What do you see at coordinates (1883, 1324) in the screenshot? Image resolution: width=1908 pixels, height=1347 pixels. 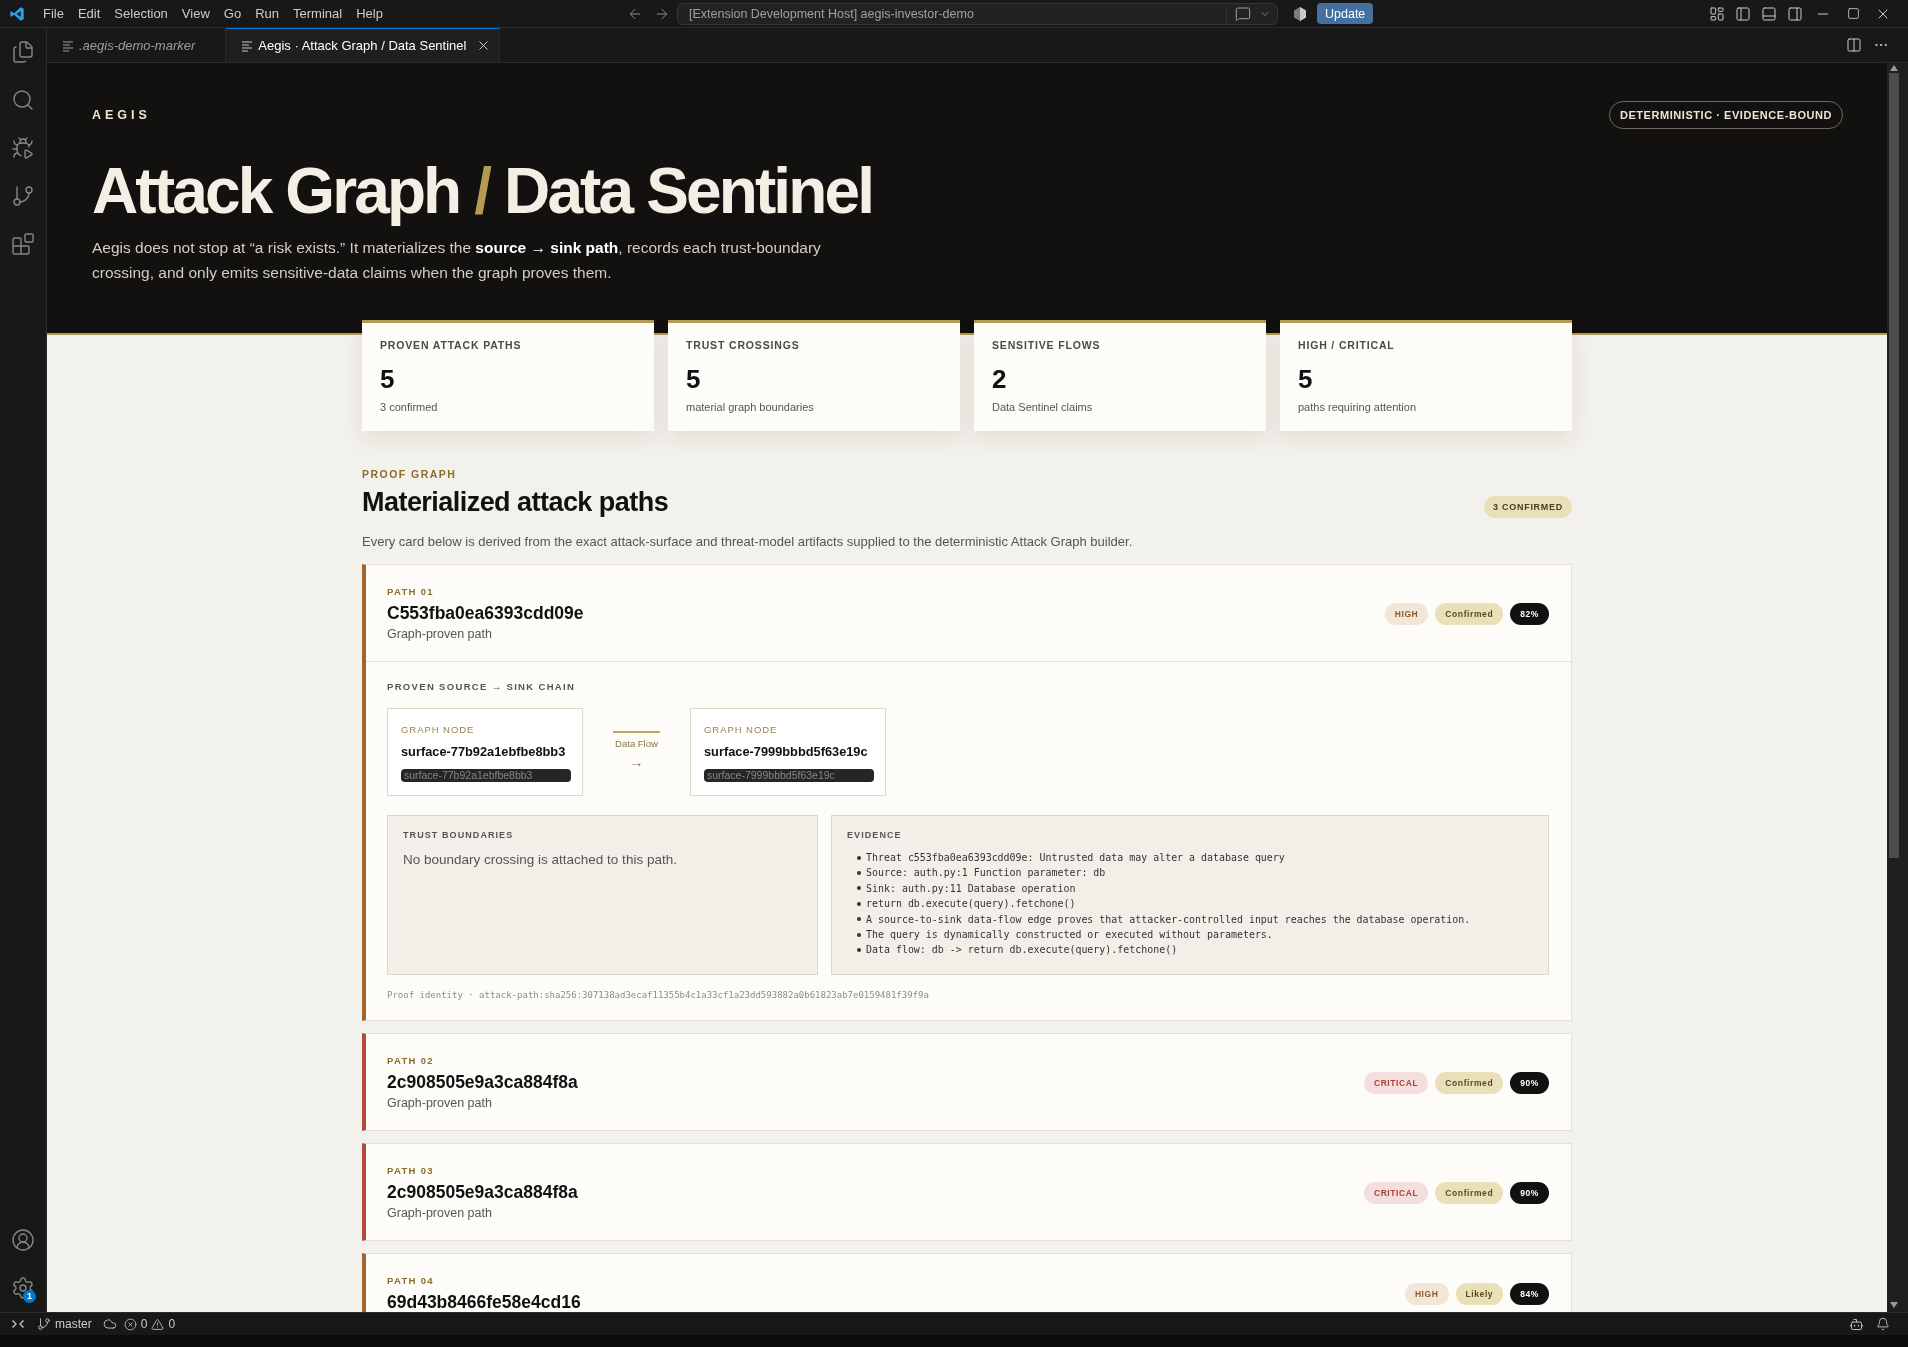 I see `bell-icon` at bounding box center [1883, 1324].